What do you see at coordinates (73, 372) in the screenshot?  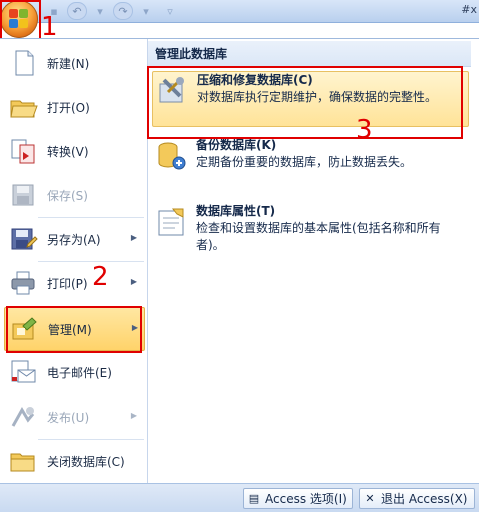 I see `menu-item-email: 电子邮件(E)` at bounding box center [73, 372].